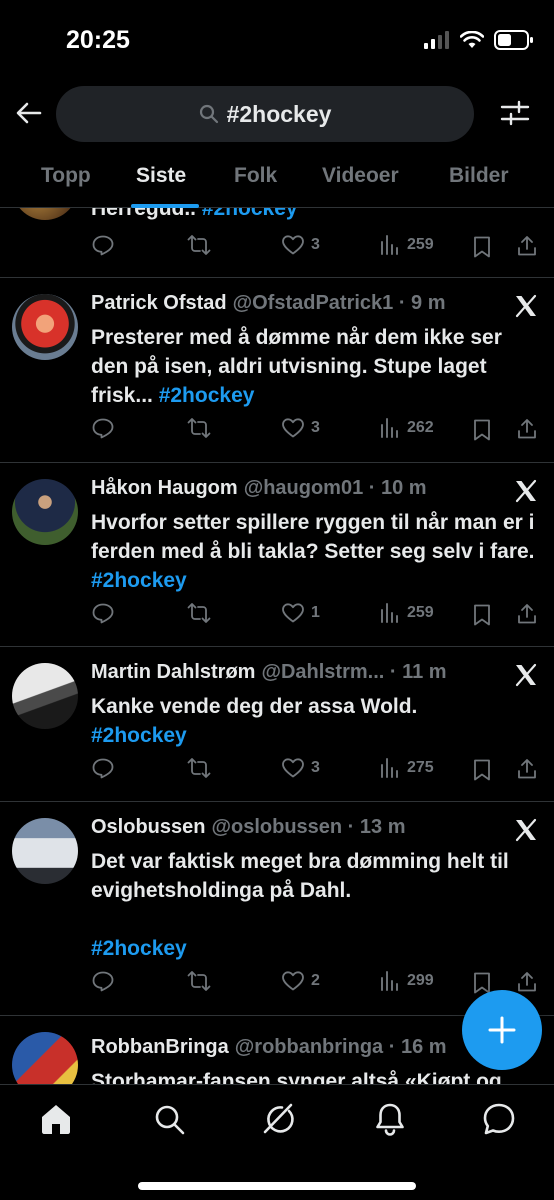 The image size is (554, 1200). I want to click on author-handle-time: @robbanbringa · 16 m, so click(341, 1047).